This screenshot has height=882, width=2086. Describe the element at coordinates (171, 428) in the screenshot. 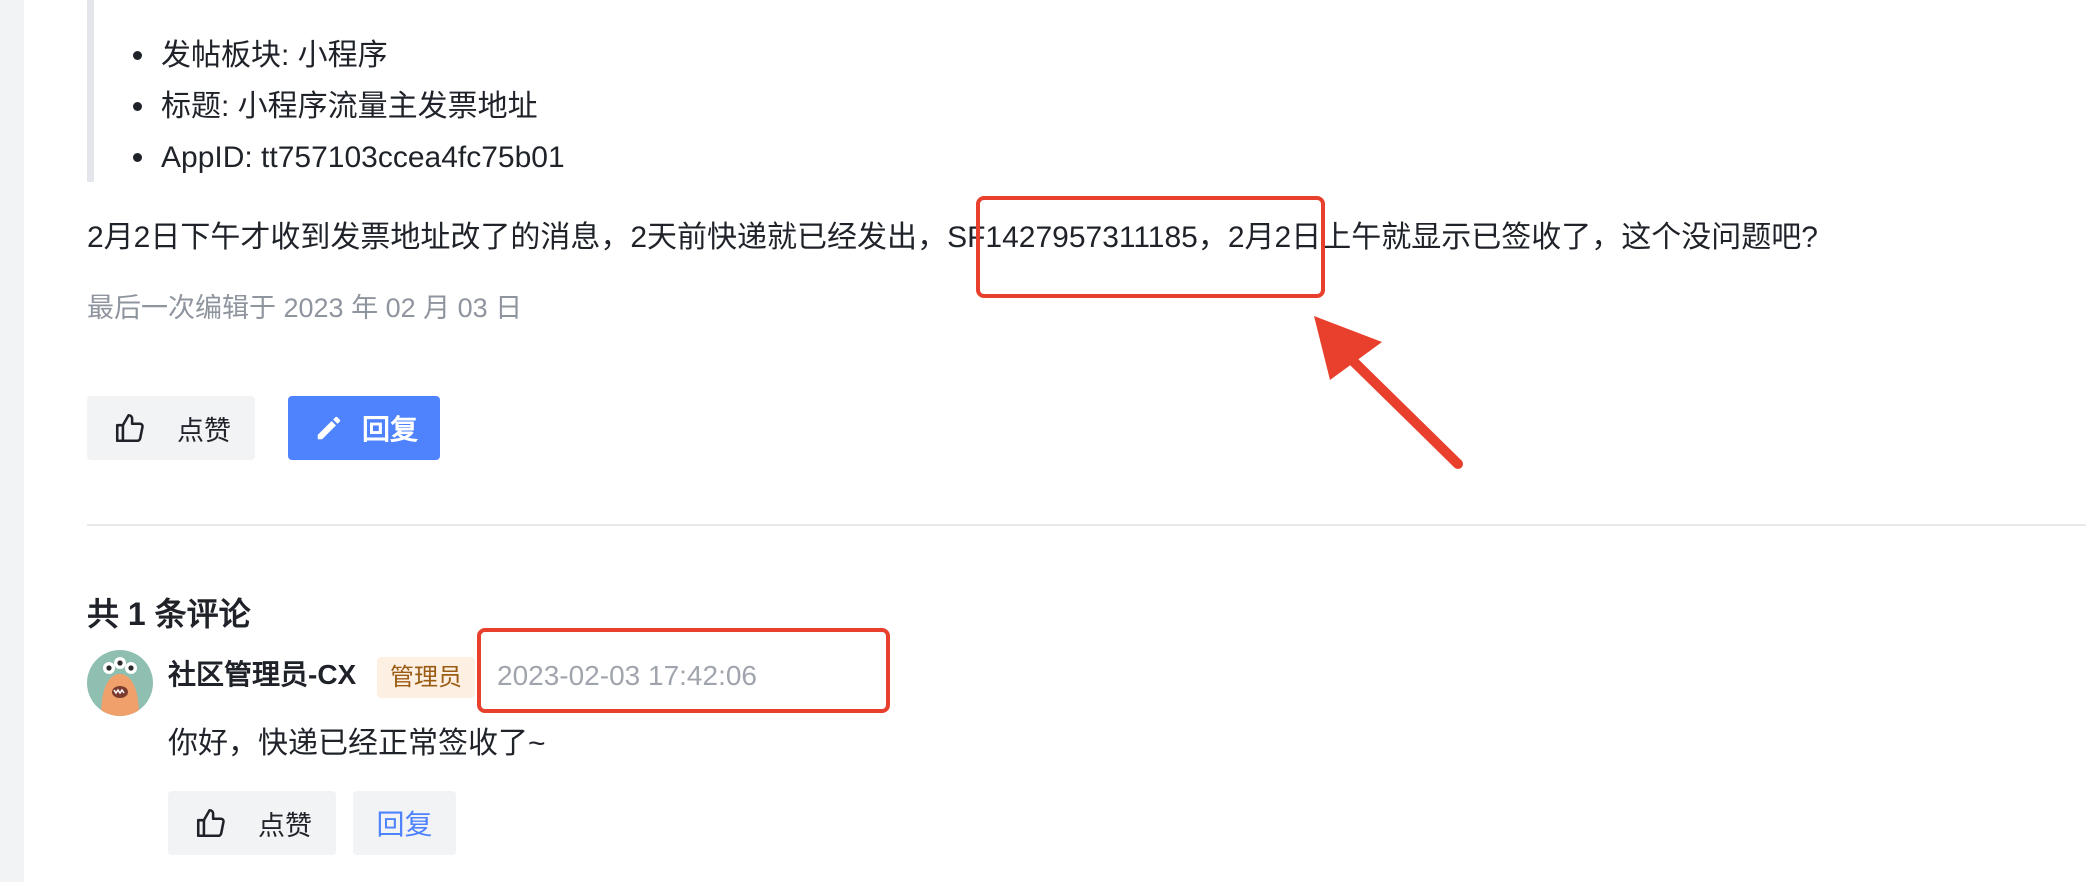

I see `post-like-button: 点赞` at that location.